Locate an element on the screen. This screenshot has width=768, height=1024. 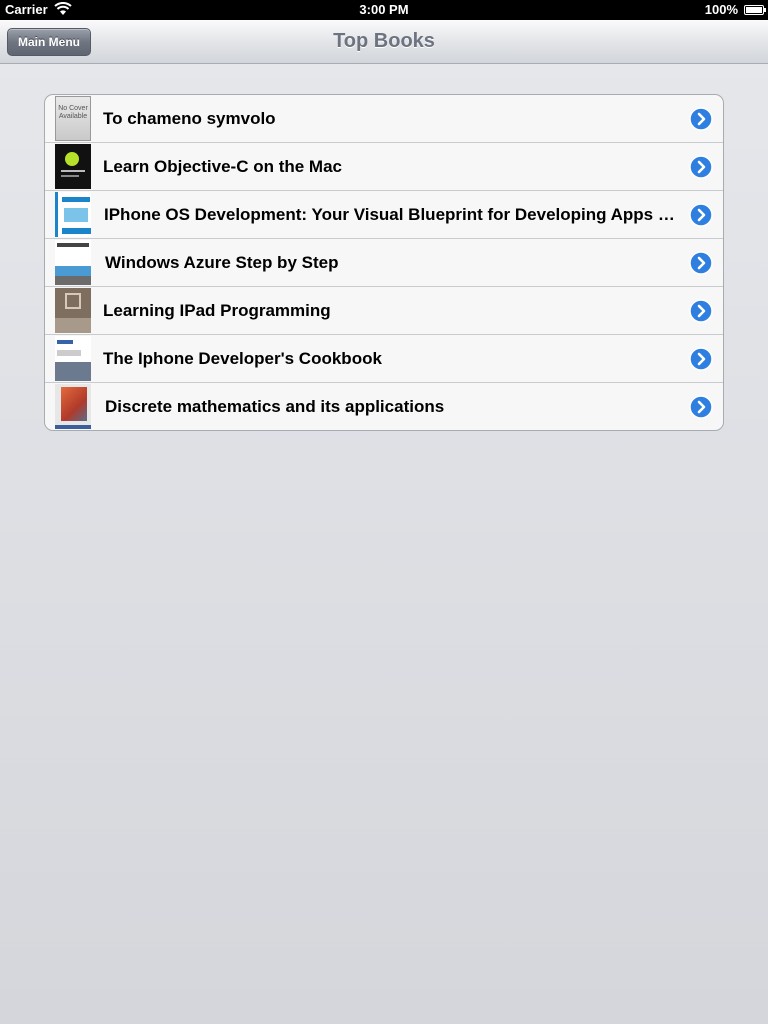
no-cover-text: No Cover Available is located at coordinates (73, 112).